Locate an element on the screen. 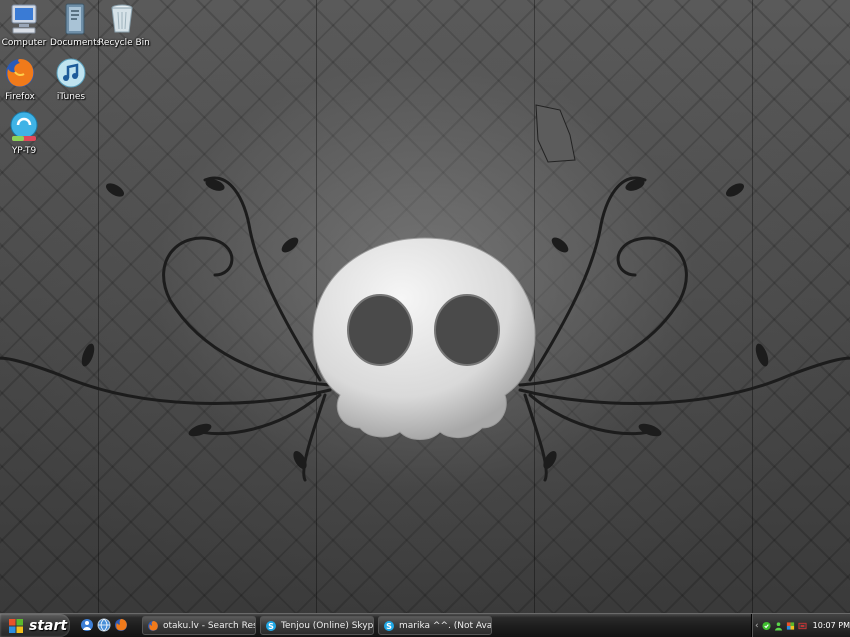  desktop-icon-yp-t9: YP-T9 is located at coordinates (24, 133).